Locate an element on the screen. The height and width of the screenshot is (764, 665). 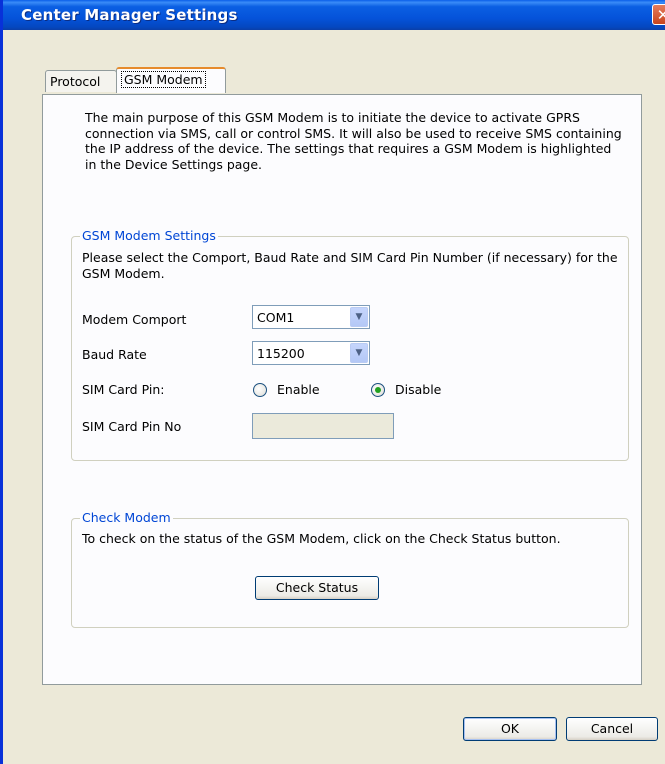
ok-label: OK is located at coordinates (510, 728).